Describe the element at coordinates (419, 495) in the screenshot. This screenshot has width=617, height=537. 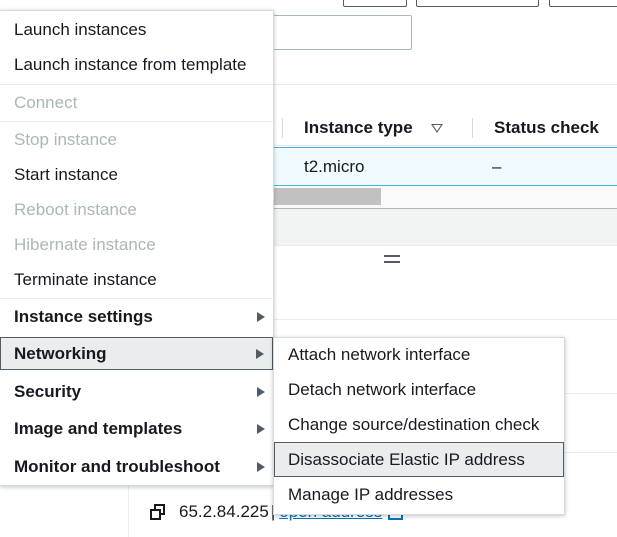
I see `submenu-item-manage-ip-addresses: Manage IP addresses` at that location.